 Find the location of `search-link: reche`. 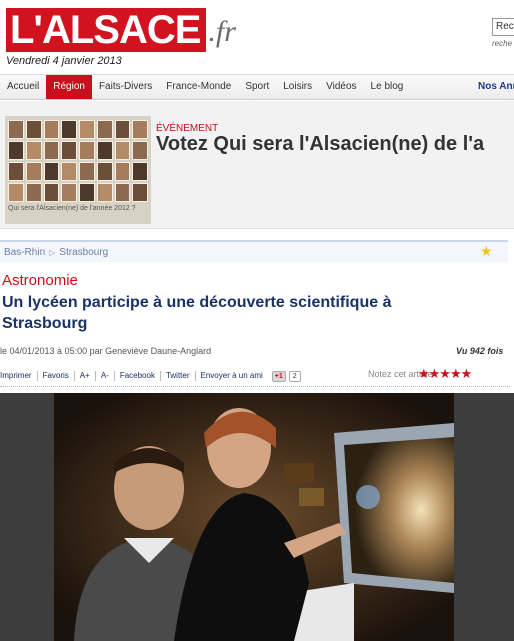

search-link: reche is located at coordinates (502, 43).